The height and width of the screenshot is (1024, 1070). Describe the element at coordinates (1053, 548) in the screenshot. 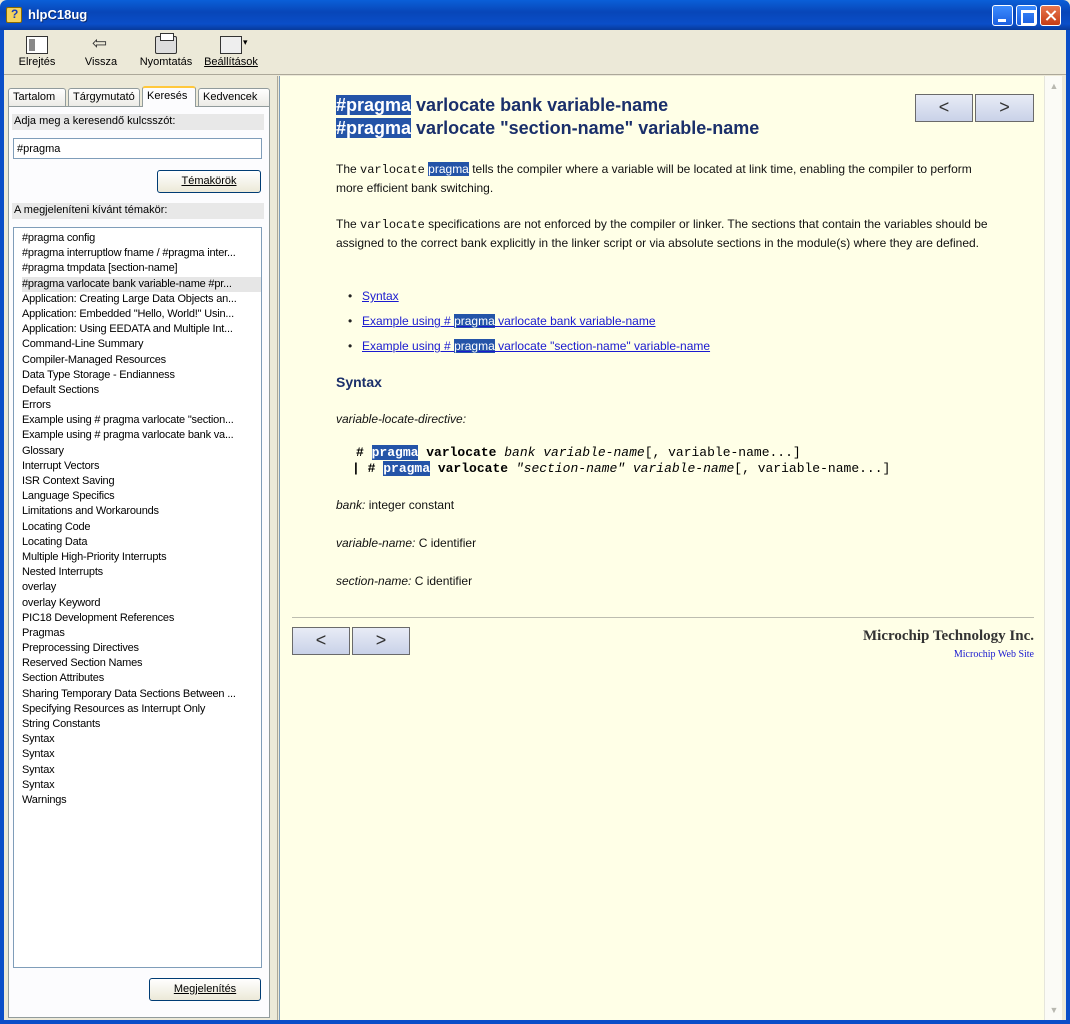

I see `content-scrollbar: ▲ ▼` at that location.